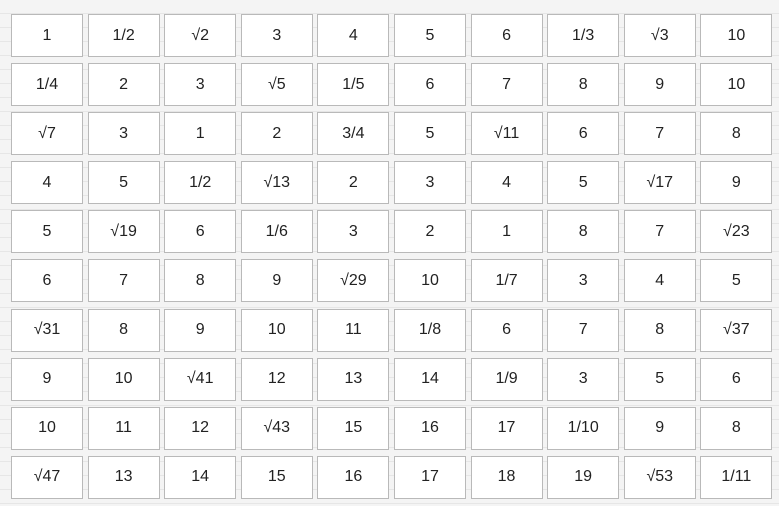  I want to click on number-tile: √19, so click(123, 232).